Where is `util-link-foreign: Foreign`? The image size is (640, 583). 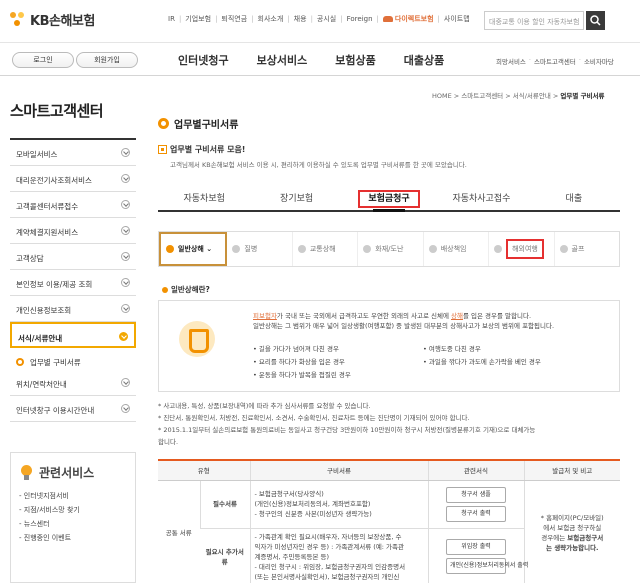 util-link-foreign: Foreign is located at coordinates (360, 19).